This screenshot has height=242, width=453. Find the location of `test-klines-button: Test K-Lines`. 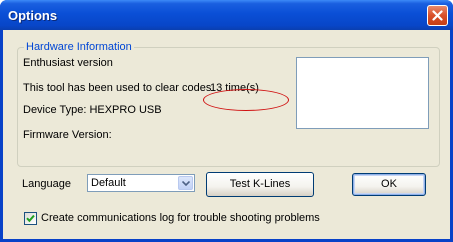

test-klines-button: Test K-Lines is located at coordinates (260, 184).